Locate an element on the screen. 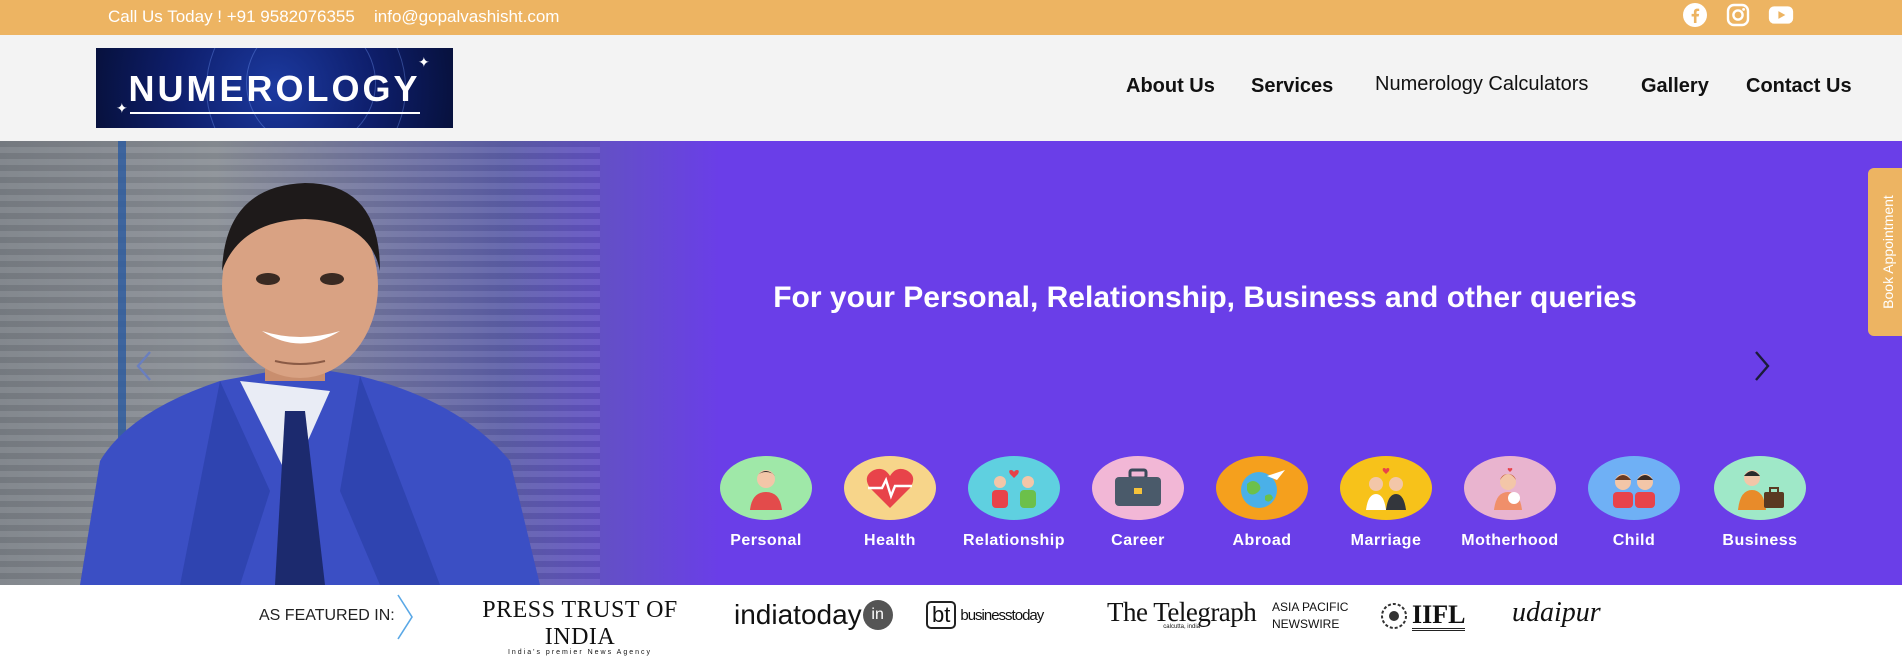  businesstoday-text: businesstoday is located at coordinates (1002, 615).